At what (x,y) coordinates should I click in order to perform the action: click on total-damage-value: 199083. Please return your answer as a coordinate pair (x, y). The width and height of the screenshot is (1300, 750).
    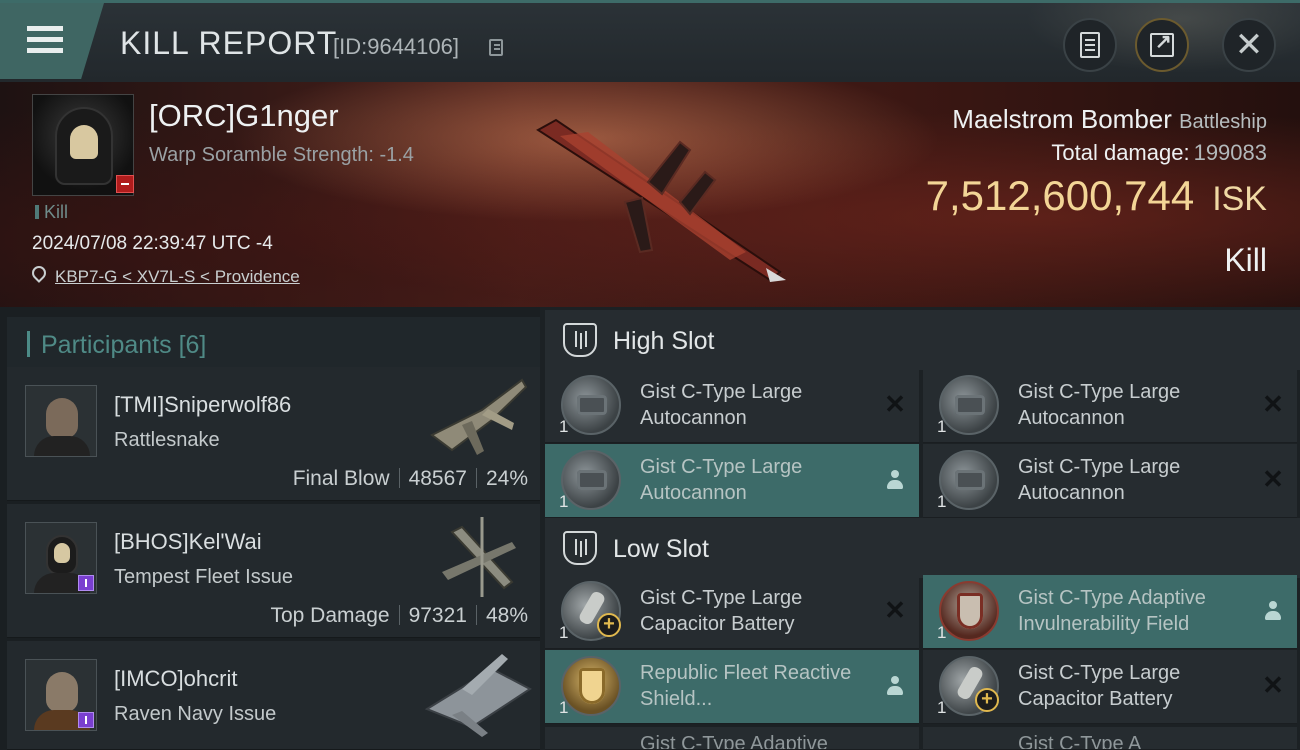
    Looking at the image, I should click on (1230, 152).